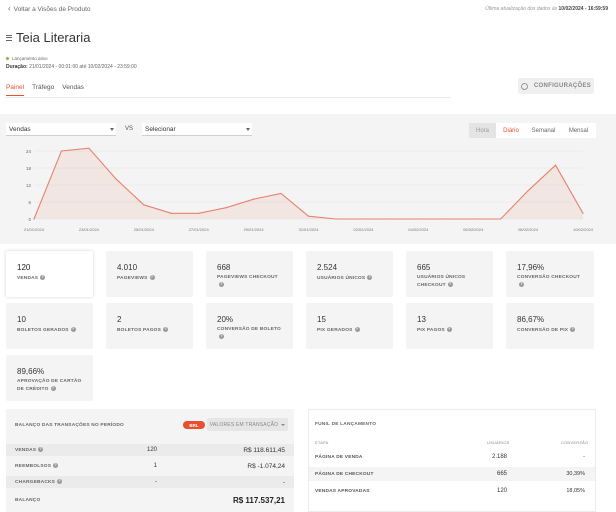 The width and height of the screenshot is (616, 512). What do you see at coordinates (244, 424) in the screenshot?
I see `values-select-label: VALORES EM TRANSAÇÃO` at bounding box center [244, 424].